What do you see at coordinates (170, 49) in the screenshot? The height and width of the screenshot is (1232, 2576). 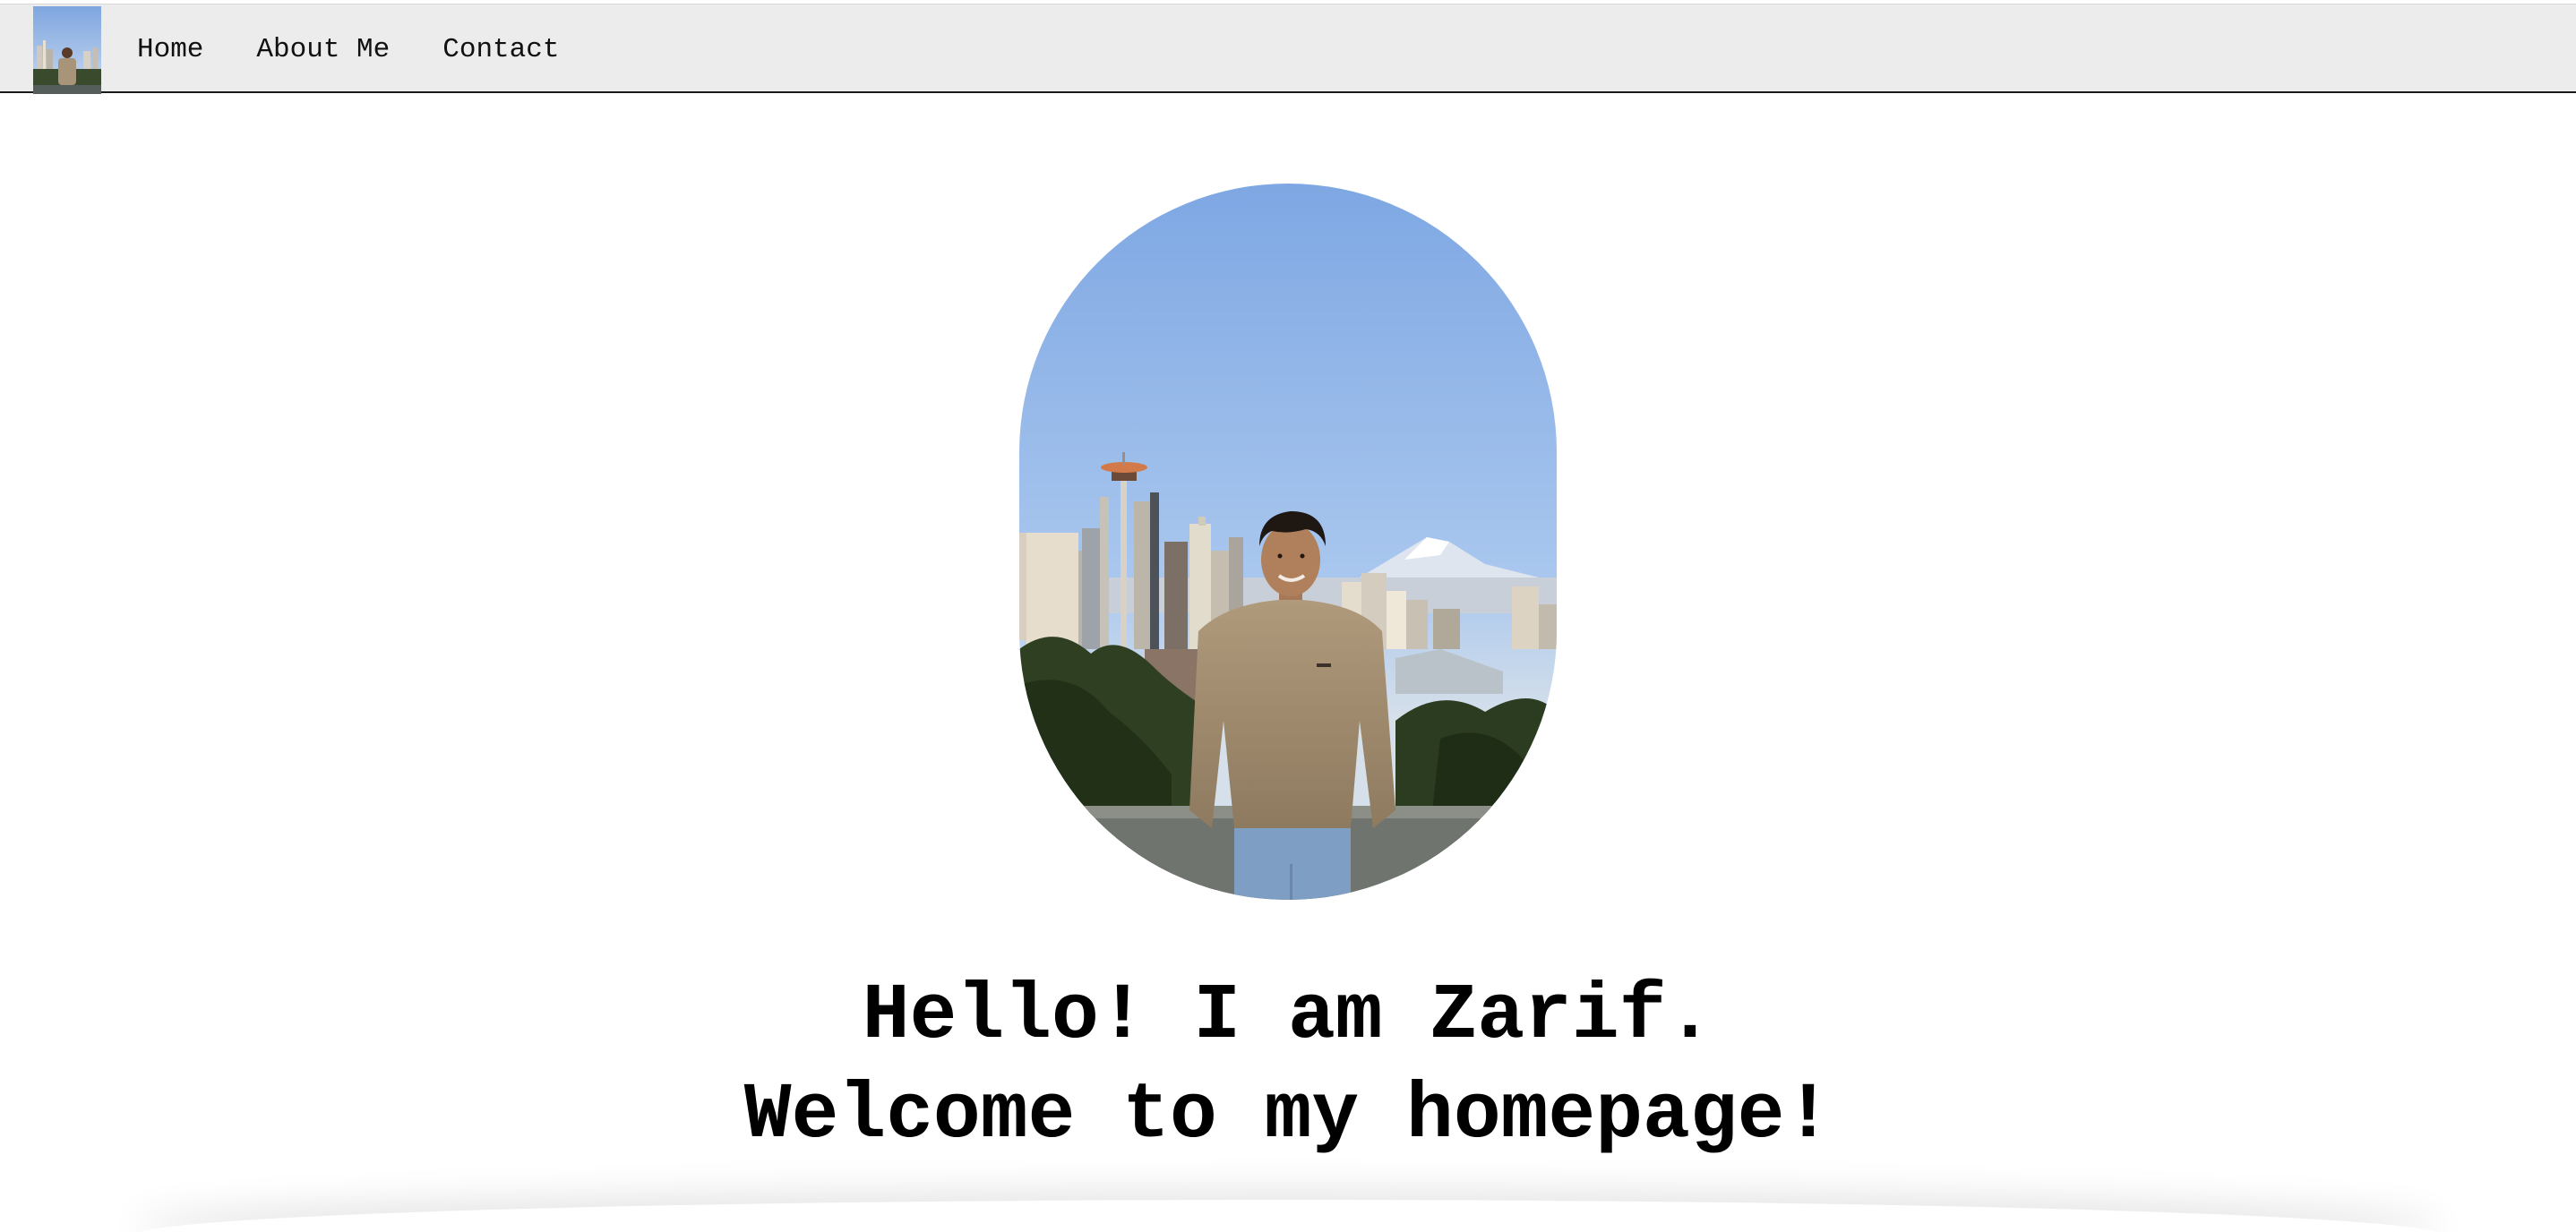 I see `nav-link-home: Home` at bounding box center [170, 49].